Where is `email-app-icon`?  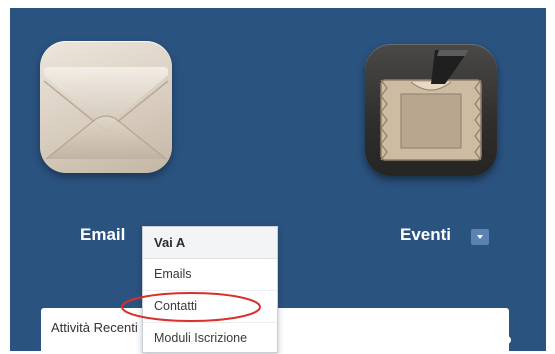 email-app-icon is located at coordinates (106, 107).